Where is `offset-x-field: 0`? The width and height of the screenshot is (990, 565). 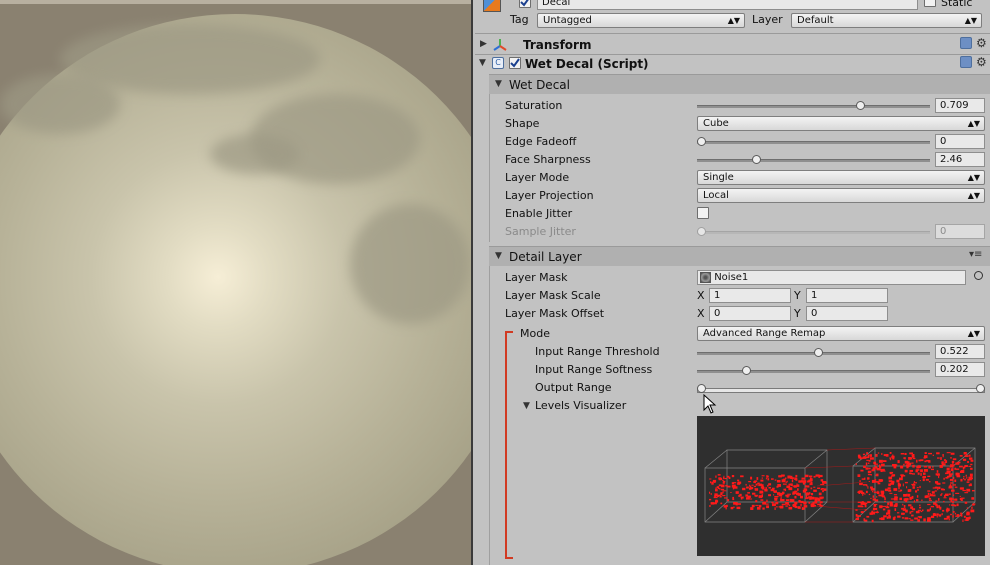 offset-x-field: 0 is located at coordinates (750, 313).